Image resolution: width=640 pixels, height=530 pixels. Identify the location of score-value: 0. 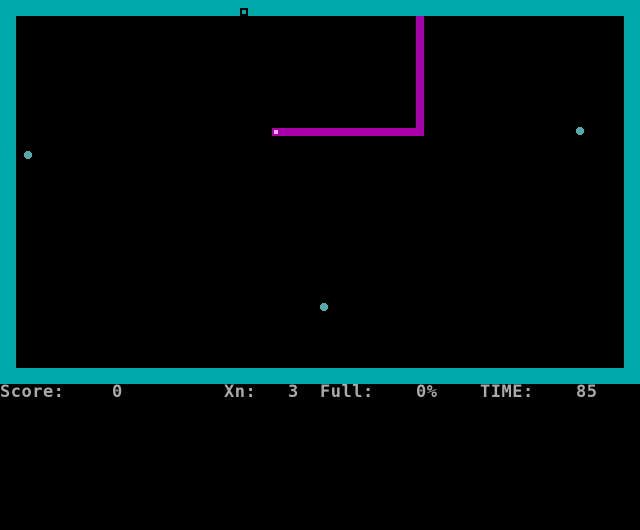
(117, 392).